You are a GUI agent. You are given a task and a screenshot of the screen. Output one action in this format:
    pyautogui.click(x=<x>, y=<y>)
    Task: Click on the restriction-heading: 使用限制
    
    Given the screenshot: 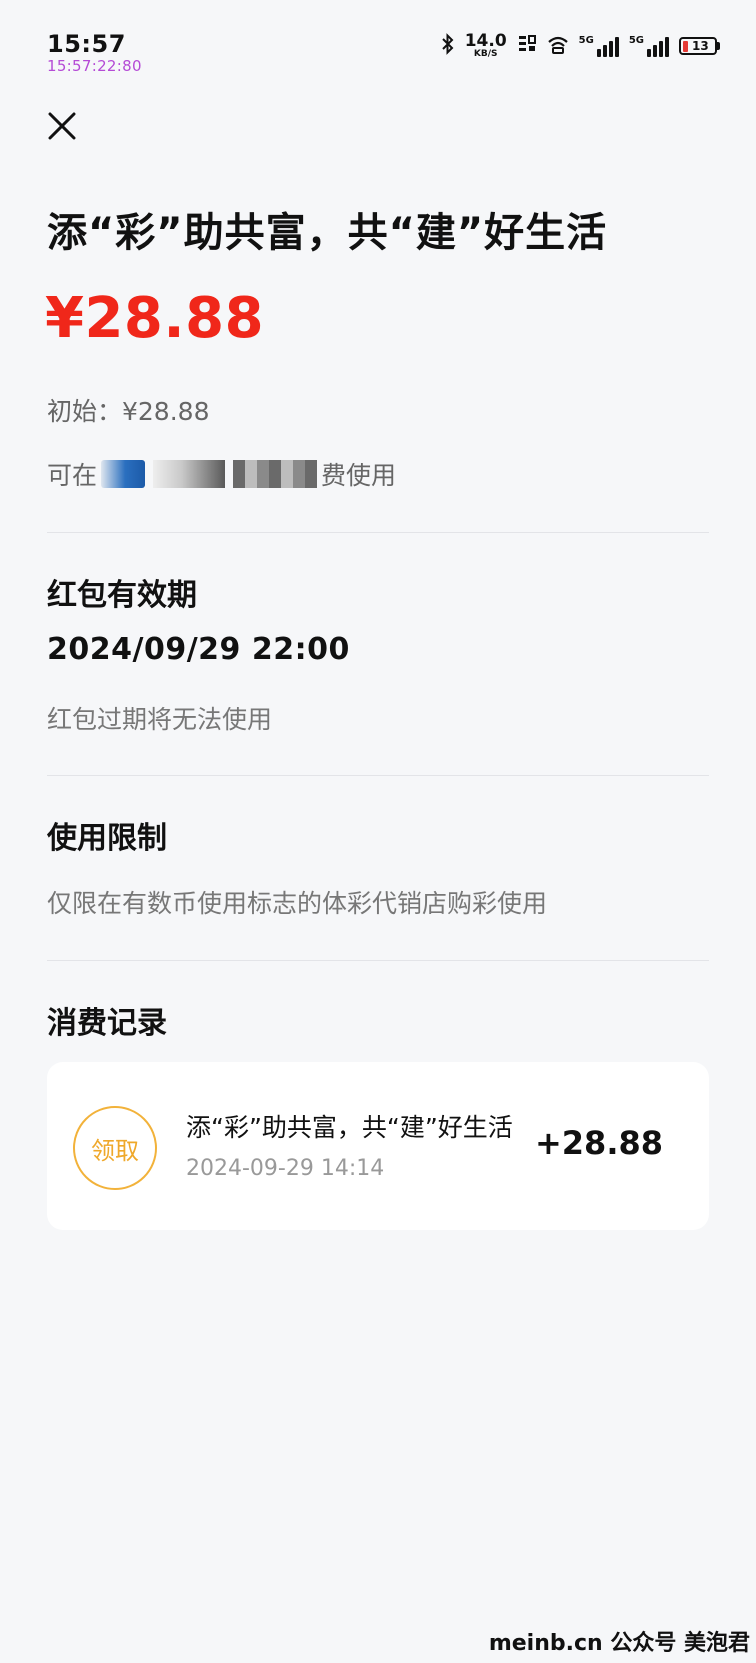 What is the action you would take?
    pyautogui.click(x=107, y=838)
    